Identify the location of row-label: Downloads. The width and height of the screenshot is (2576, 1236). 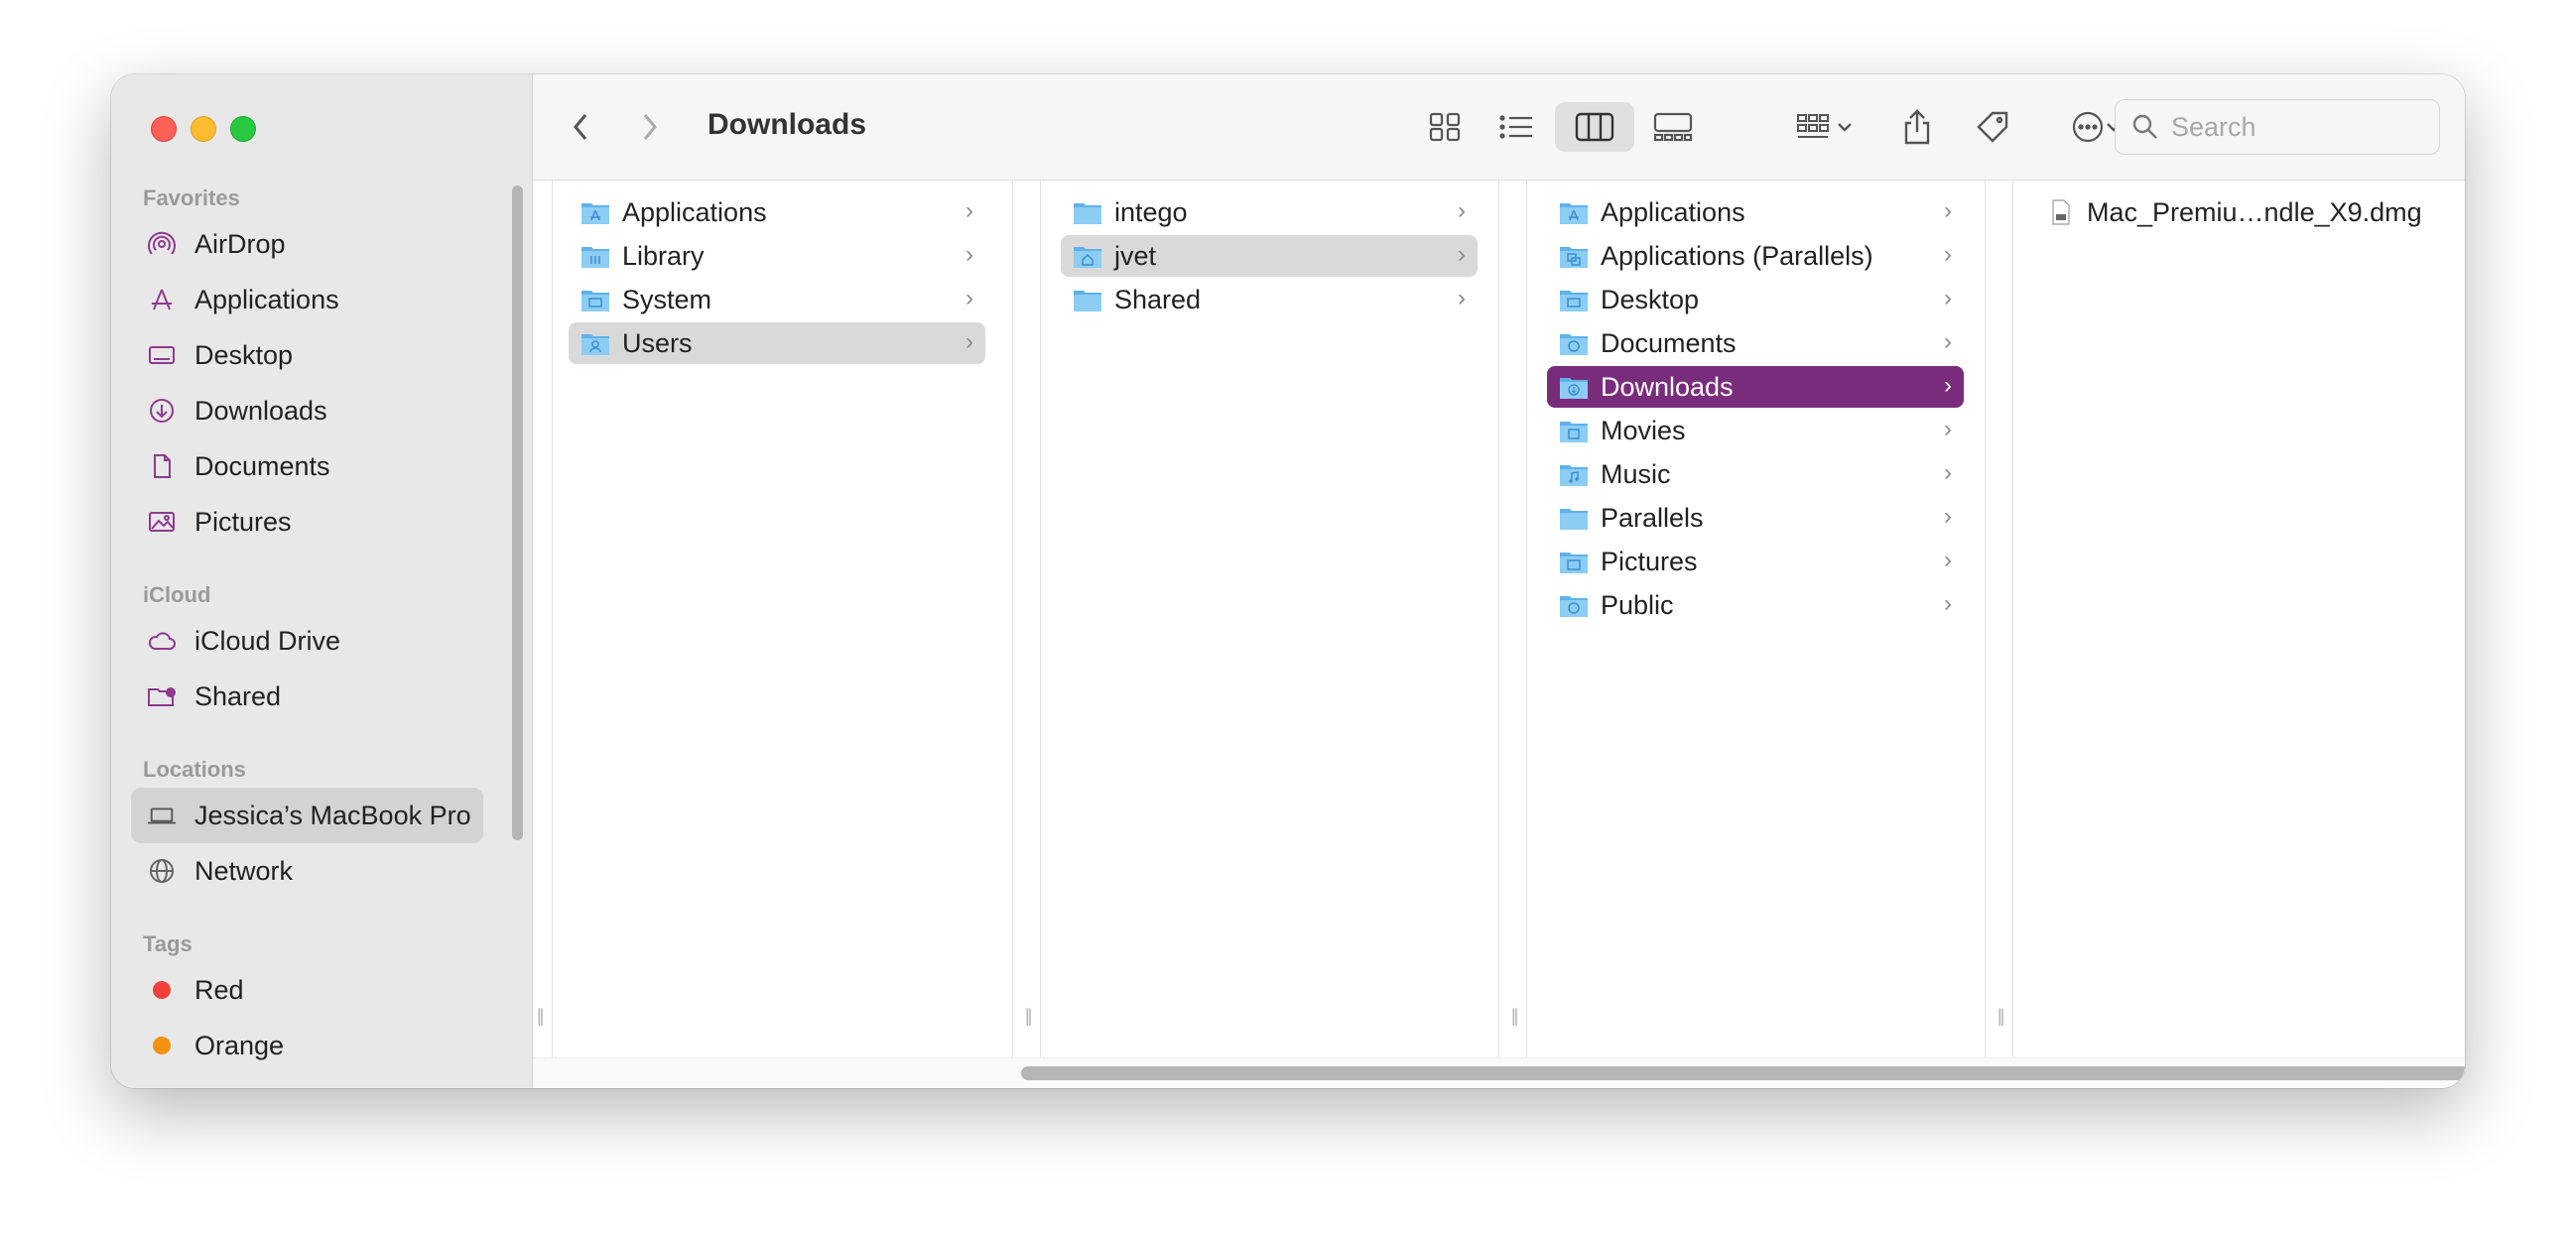
(1668, 386).